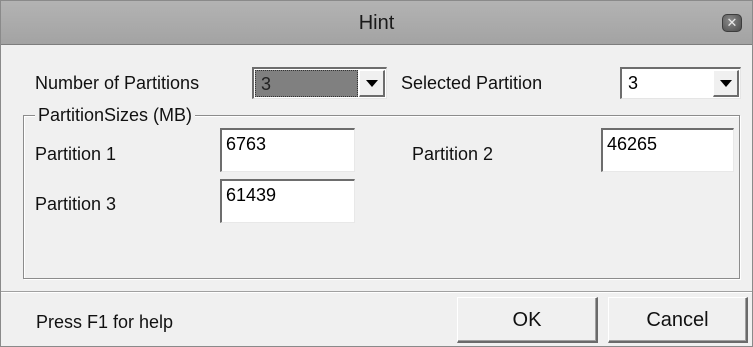 The image size is (753, 347). I want to click on close-icon: ✕, so click(732, 23).